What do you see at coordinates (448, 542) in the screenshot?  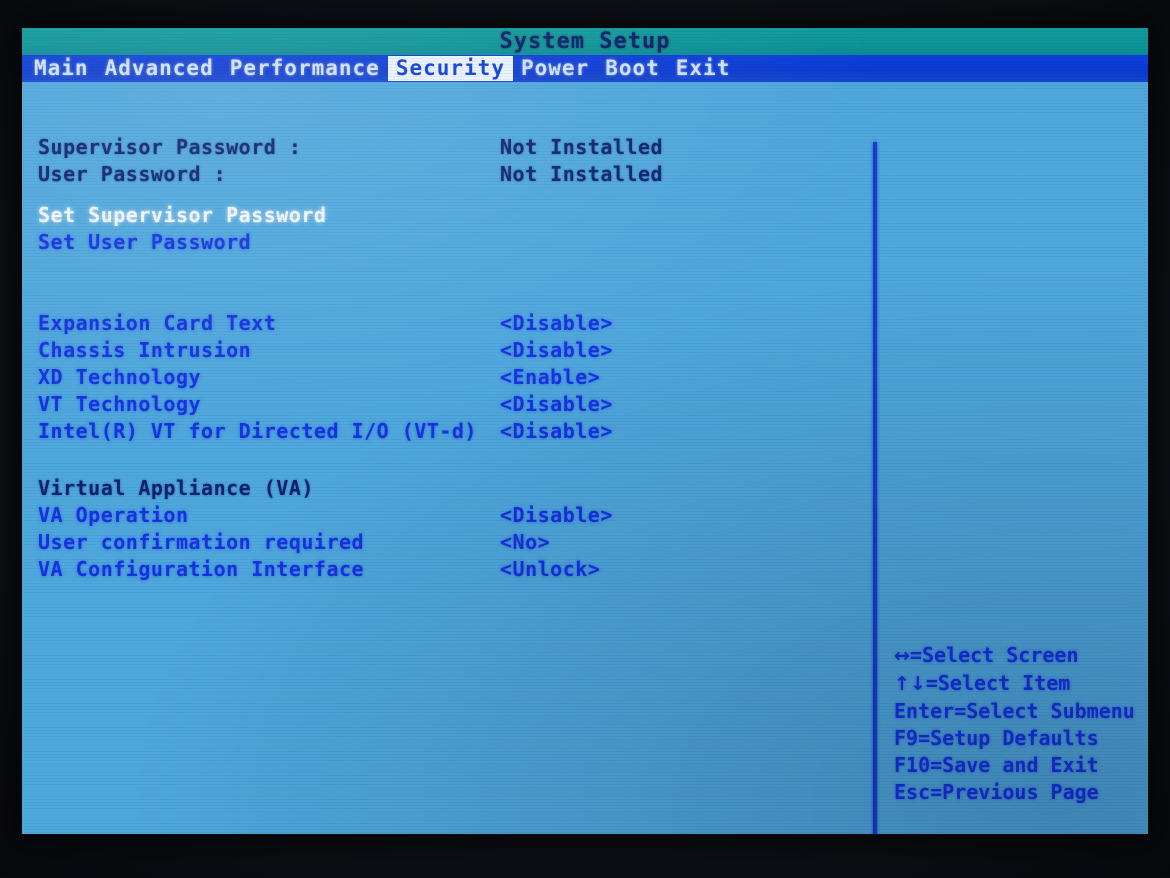 I see `row-user-confirmation-required: User confirmation required <No>` at bounding box center [448, 542].